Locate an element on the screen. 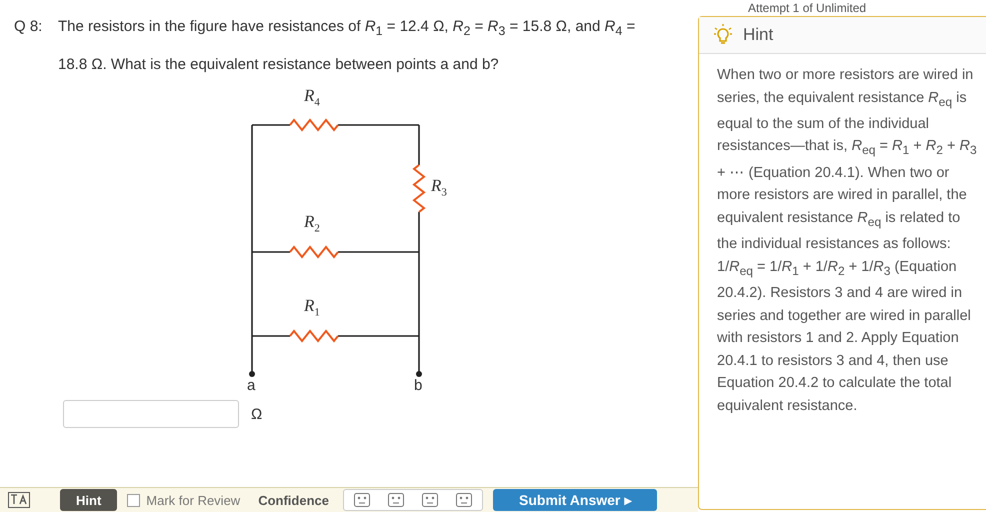 The width and height of the screenshot is (986, 512). terminal-label: a is located at coordinates (251, 386).